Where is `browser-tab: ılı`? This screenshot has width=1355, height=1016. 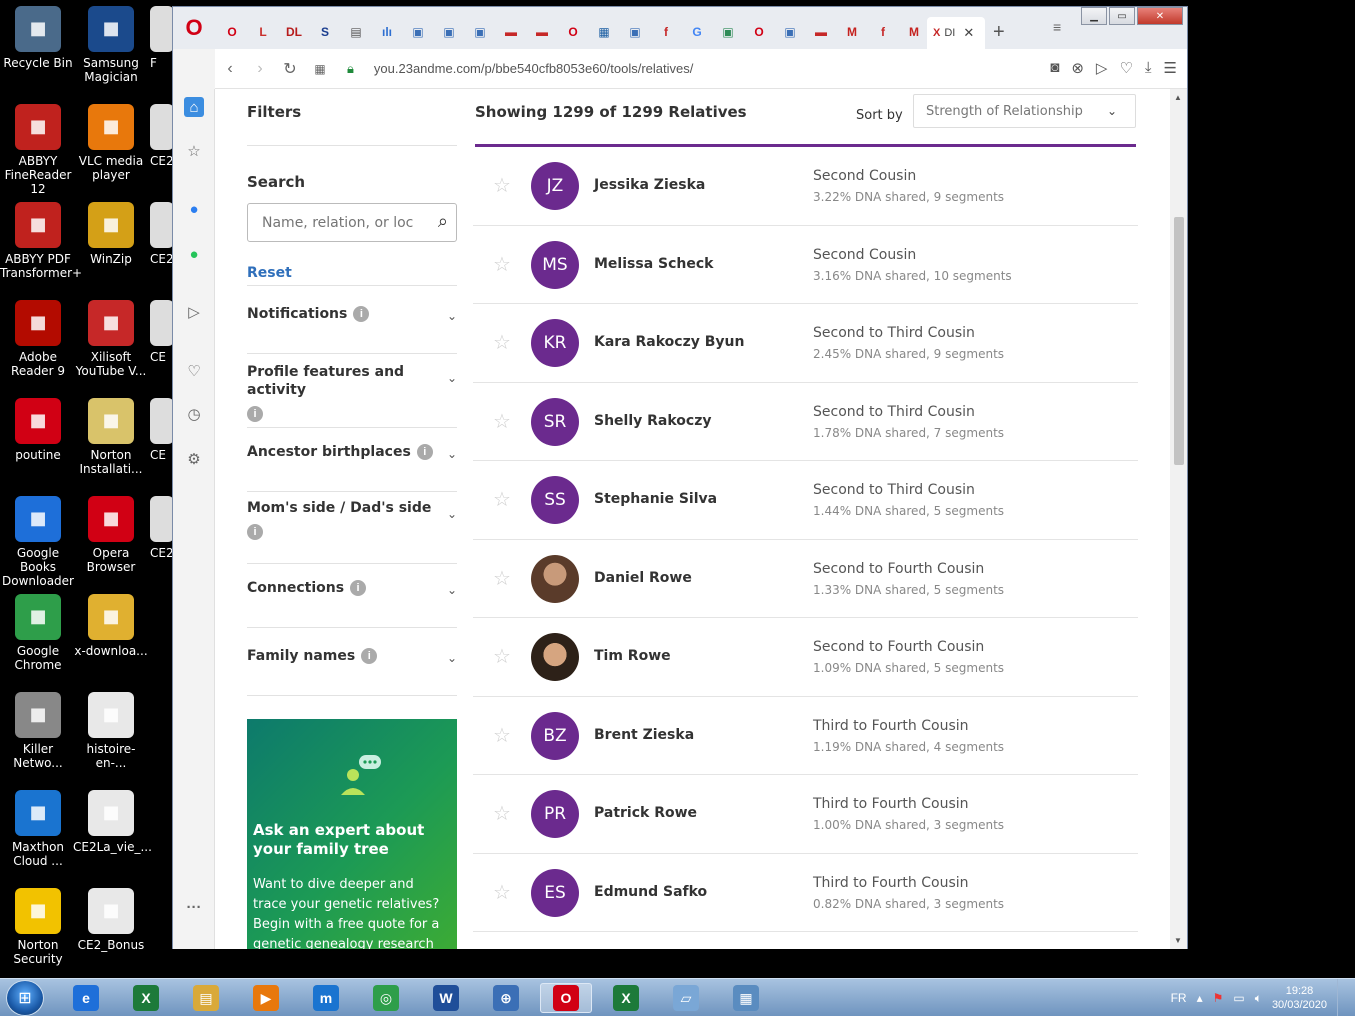 browser-tab: ılı is located at coordinates (387, 32).